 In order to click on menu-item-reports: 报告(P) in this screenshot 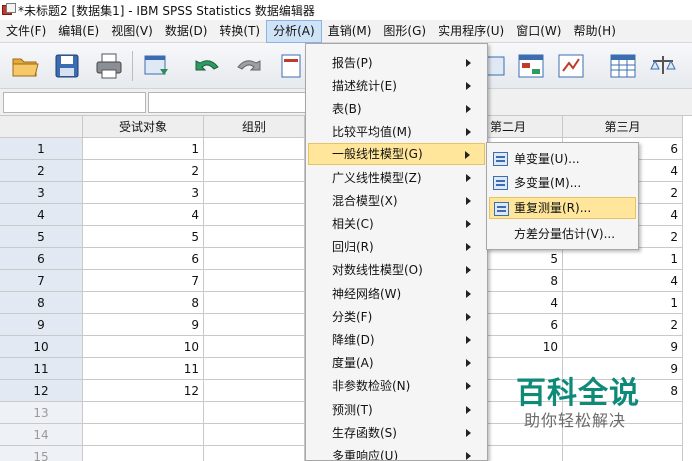, I will do `click(396, 63)`.